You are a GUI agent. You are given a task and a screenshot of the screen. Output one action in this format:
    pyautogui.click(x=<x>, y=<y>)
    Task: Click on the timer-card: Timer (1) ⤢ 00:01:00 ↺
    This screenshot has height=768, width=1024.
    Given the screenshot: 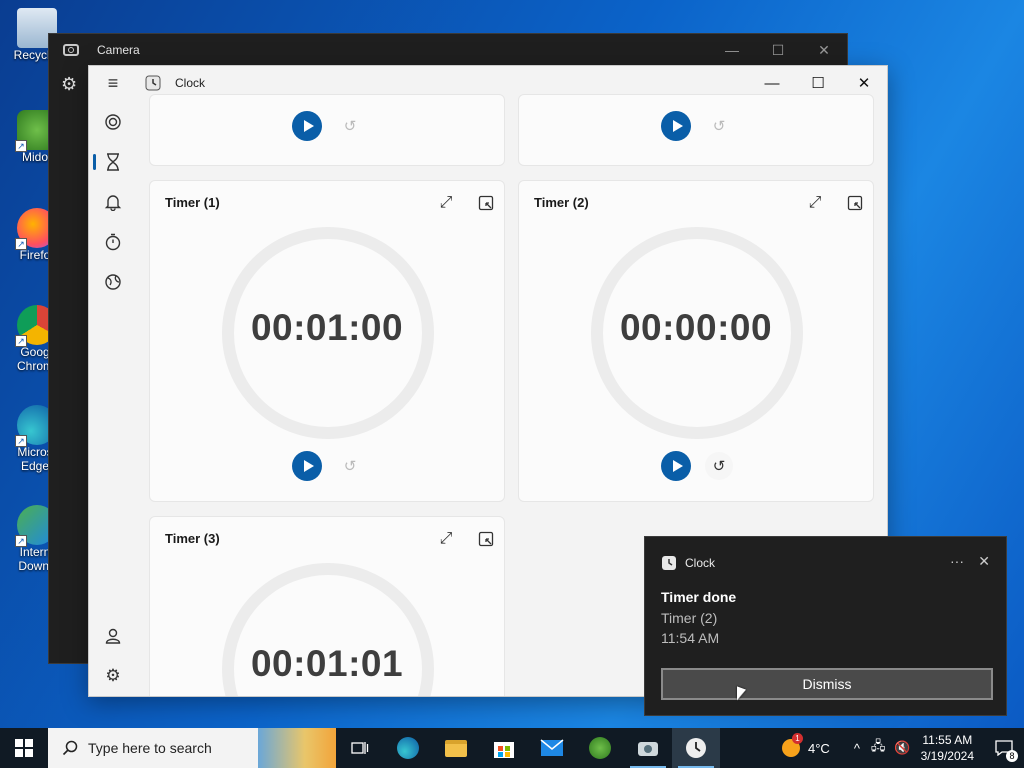 What is the action you would take?
    pyautogui.click(x=327, y=341)
    